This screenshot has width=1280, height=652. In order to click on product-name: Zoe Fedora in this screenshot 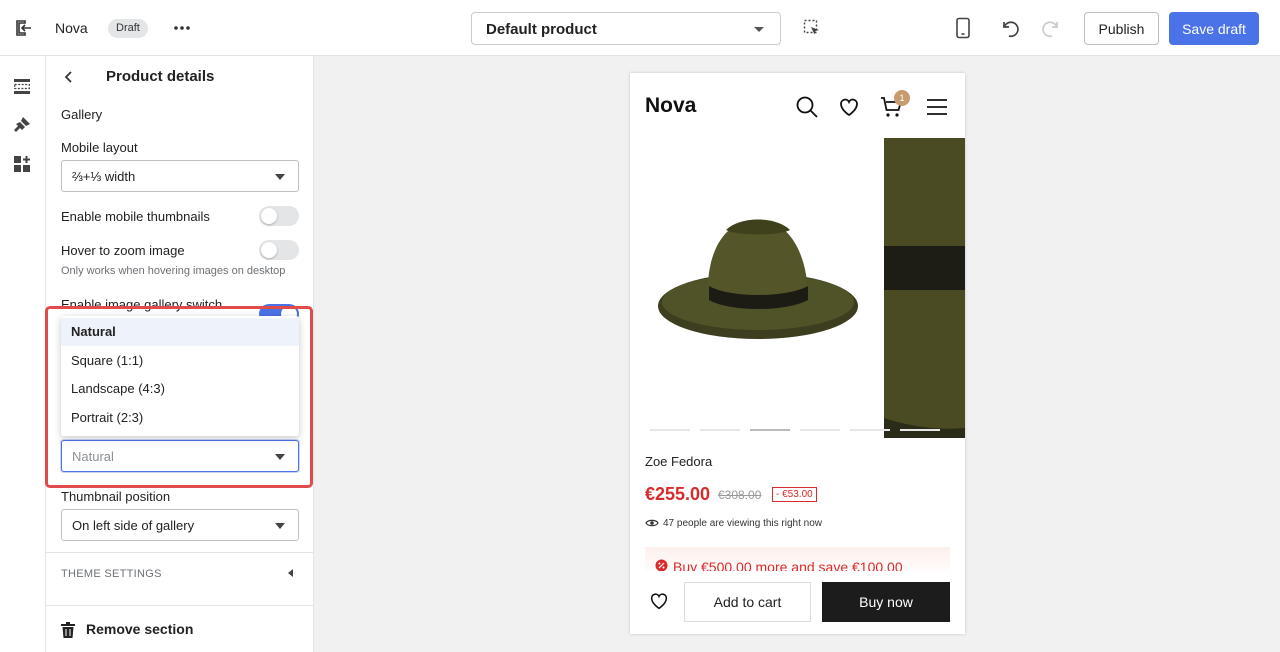, I will do `click(679, 461)`.